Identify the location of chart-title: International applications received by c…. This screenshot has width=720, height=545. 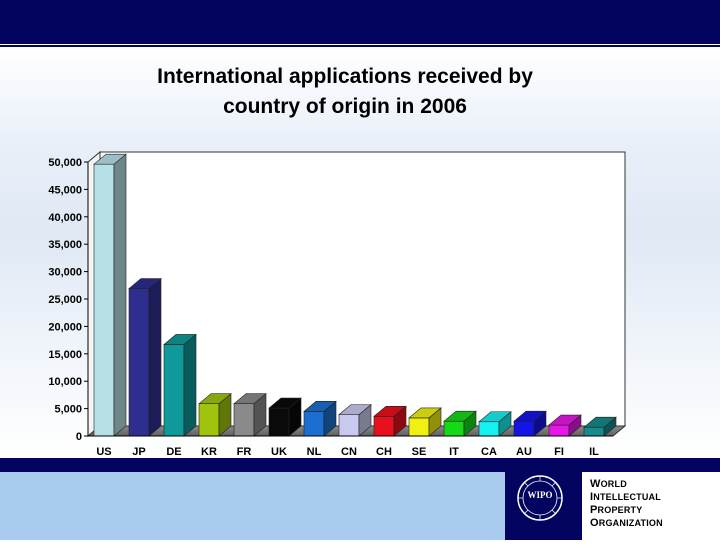
(345, 92).